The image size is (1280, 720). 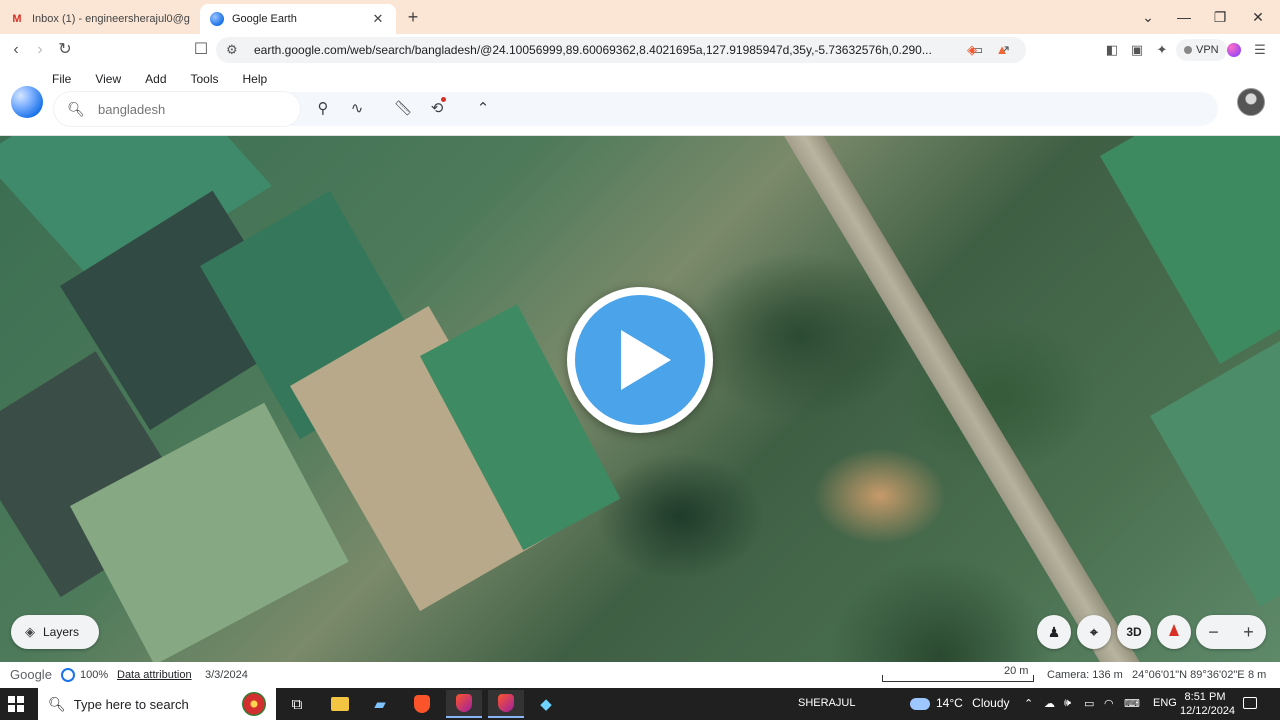 I want to click on historical-imagery-icon: ⟲, so click(x=437, y=108).